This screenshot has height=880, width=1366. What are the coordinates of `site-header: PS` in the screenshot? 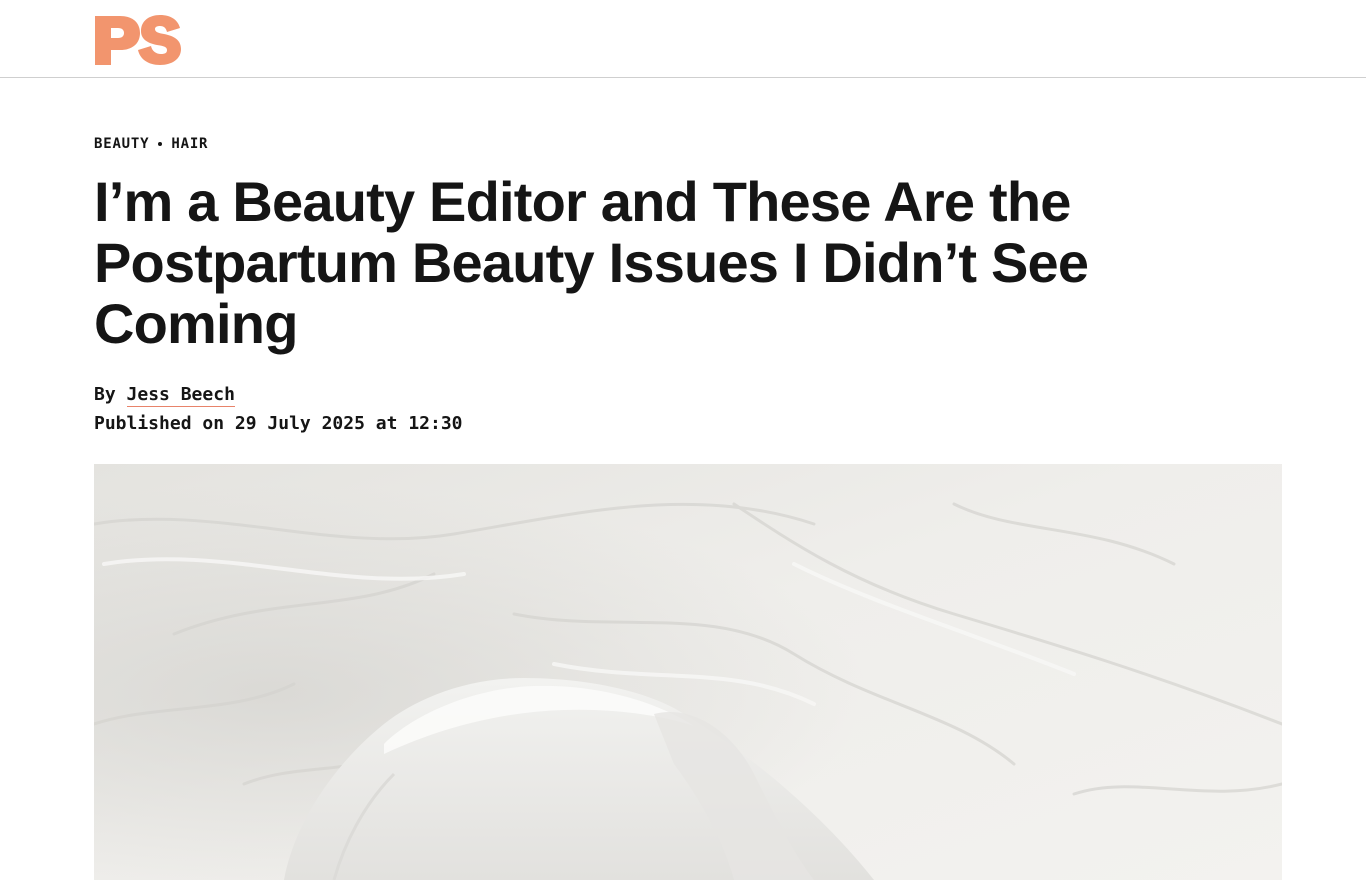 It's located at (683, 39).